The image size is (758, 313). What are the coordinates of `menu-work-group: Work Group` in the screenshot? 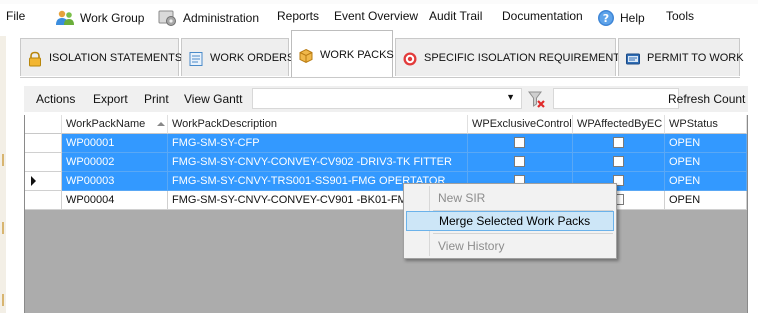 It's located at (99, 18).